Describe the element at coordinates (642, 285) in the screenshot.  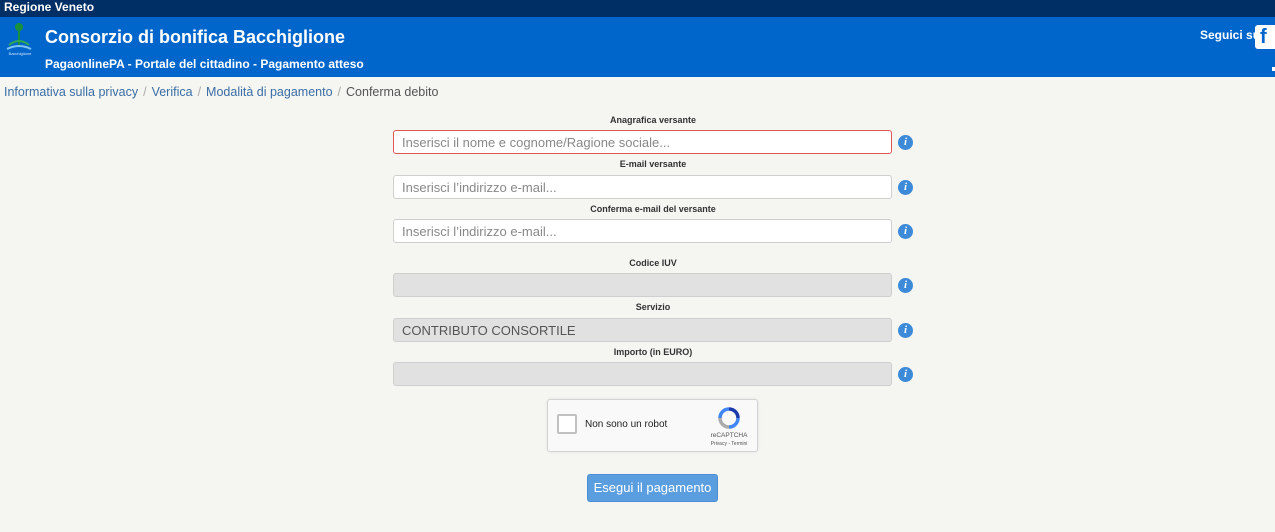
I see `iuv-field` at that location.